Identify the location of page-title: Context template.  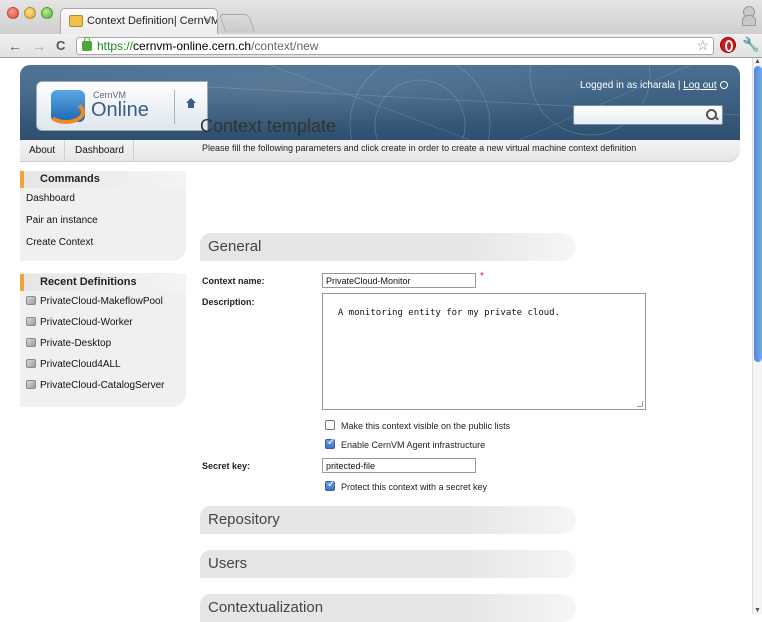
(268, 126).